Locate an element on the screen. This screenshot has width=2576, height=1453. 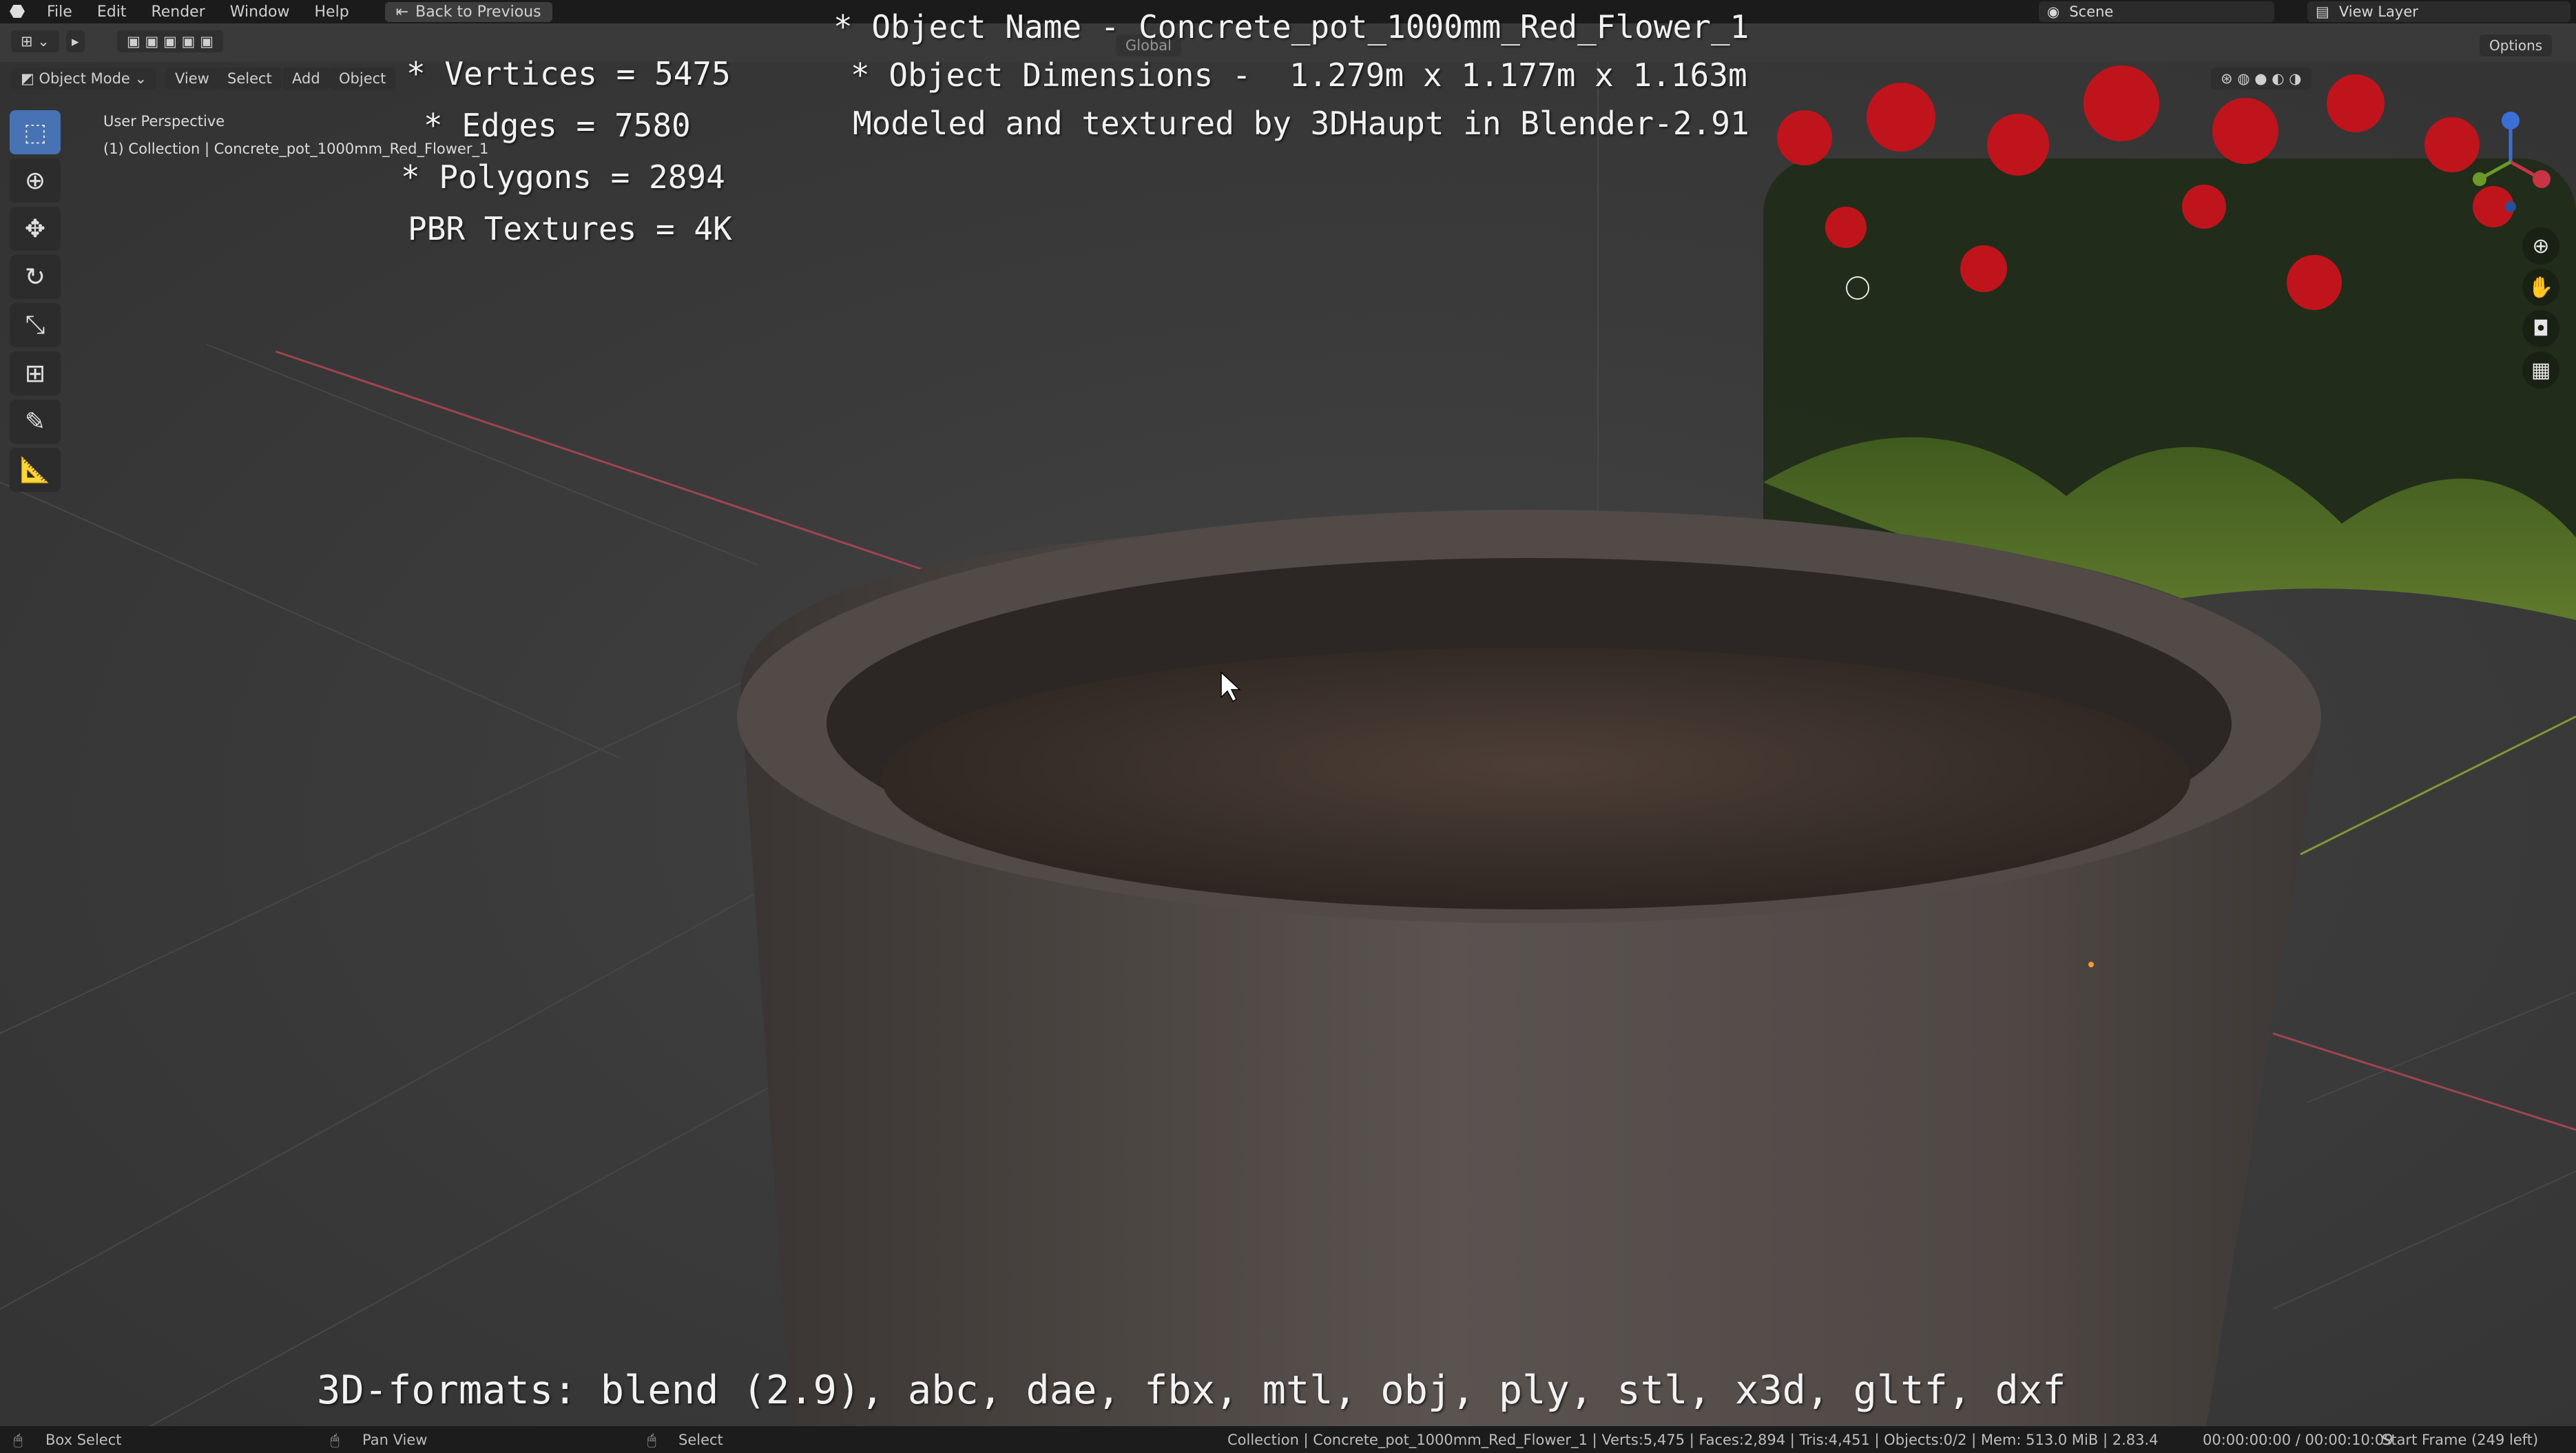
chevron-down-icon: ⌄ is located at coordinates (140, 78).